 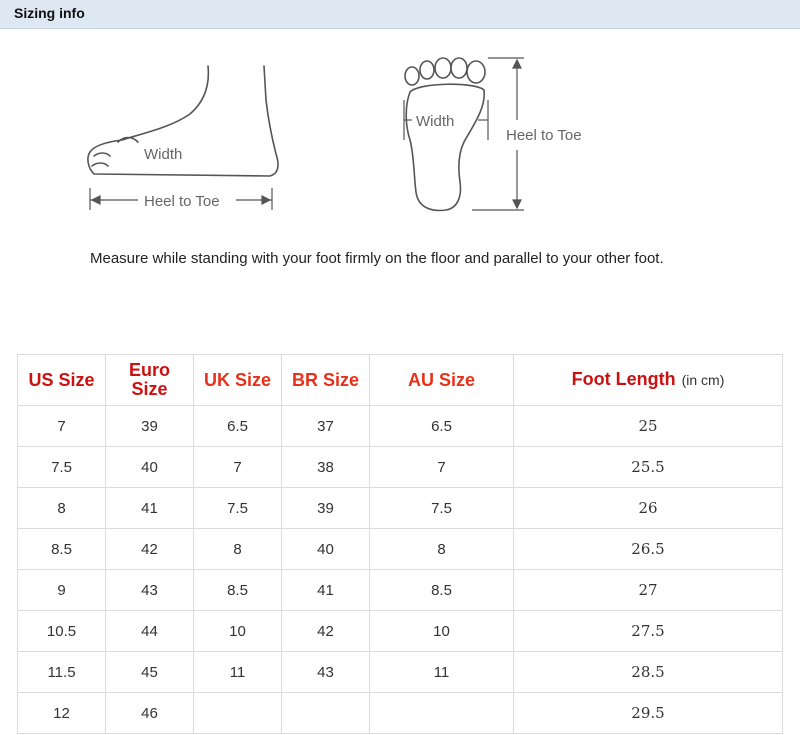 I want to click on table-row: 8.5 42 8 40 8 26.5, so click(x=400, y=549).